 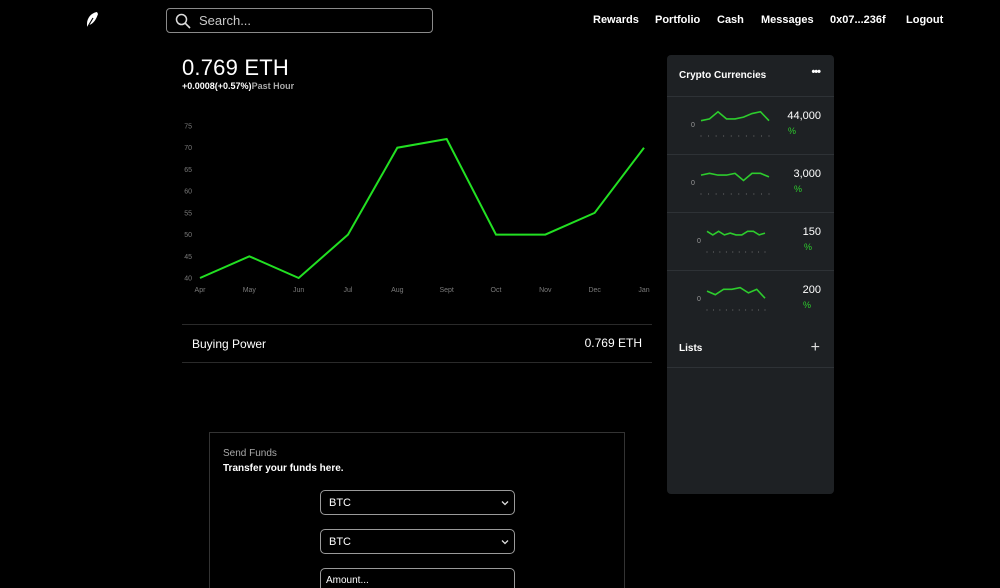 I want to click on crypto-row: 0 150 %, so click(x=750, y=241).